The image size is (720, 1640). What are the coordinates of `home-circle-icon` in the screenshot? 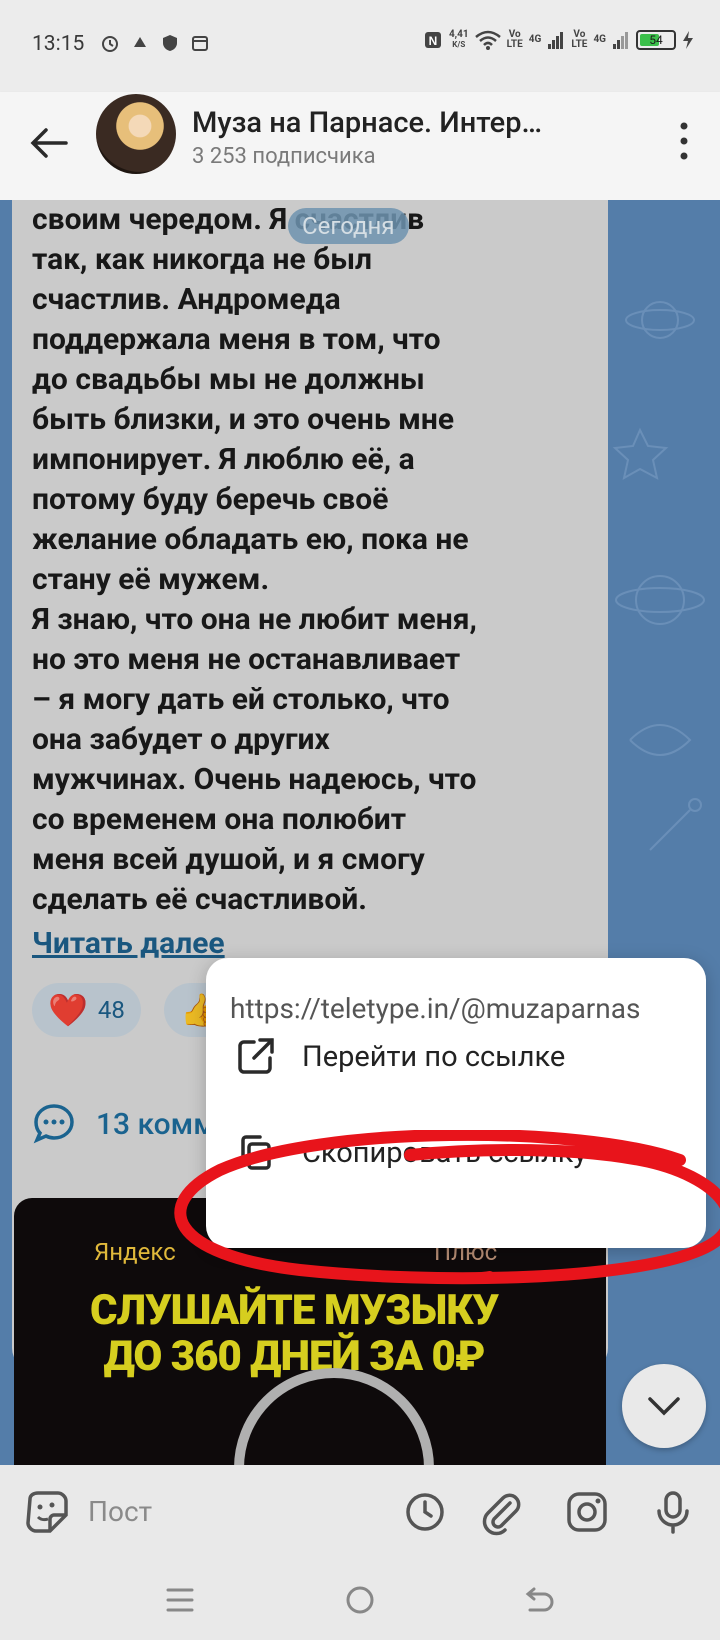 It's located at (360, 1600).